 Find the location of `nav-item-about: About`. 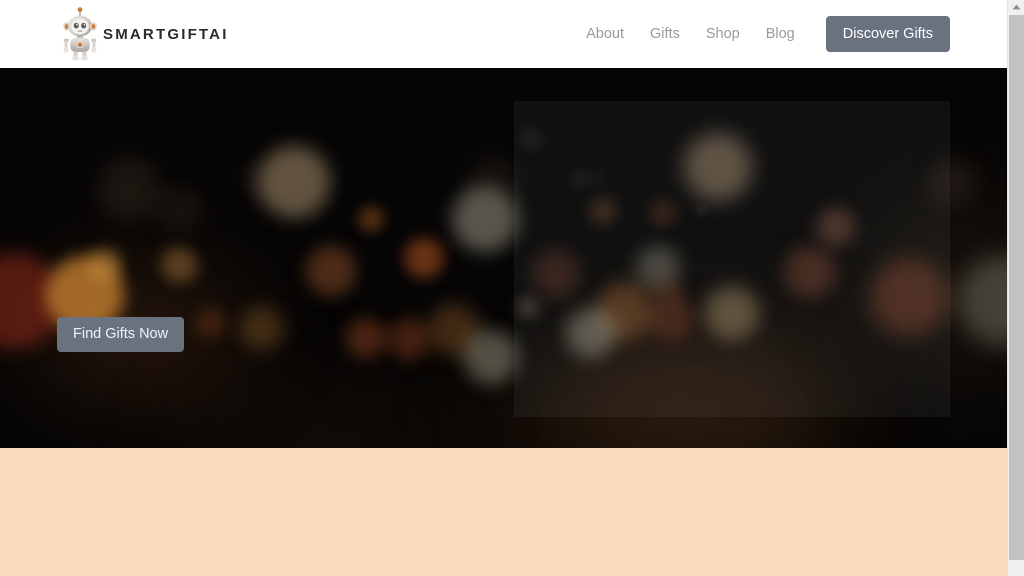

nav-item-about: About is located at coordinates (605, 34).